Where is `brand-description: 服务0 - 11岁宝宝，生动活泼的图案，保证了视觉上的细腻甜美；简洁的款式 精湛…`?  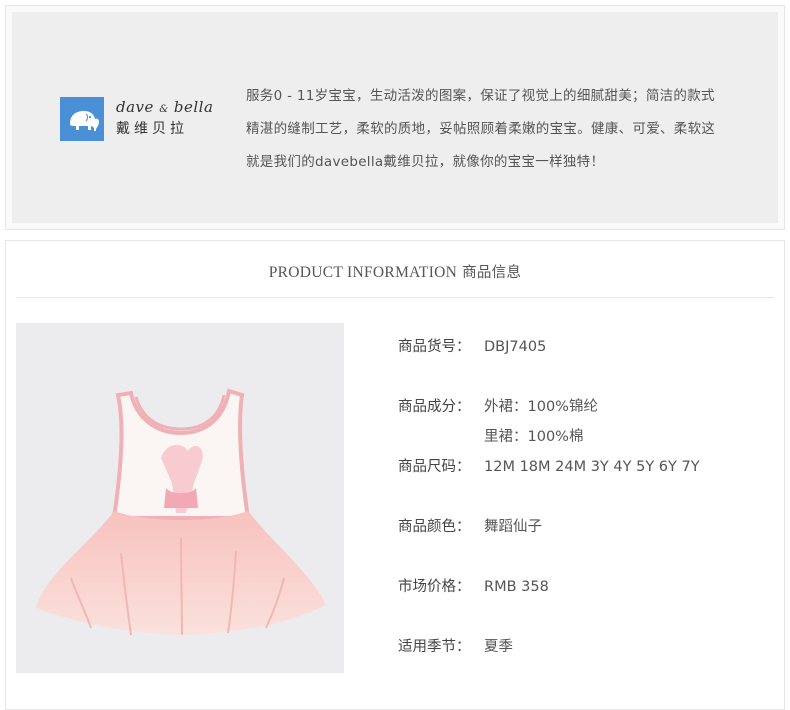 brand-description: 服务0 - 11岁宝宝，生动活泼的图案，保证了视觉上的细腻甜美；简洁的款式 精湛… is located at coordinates (506, 129).